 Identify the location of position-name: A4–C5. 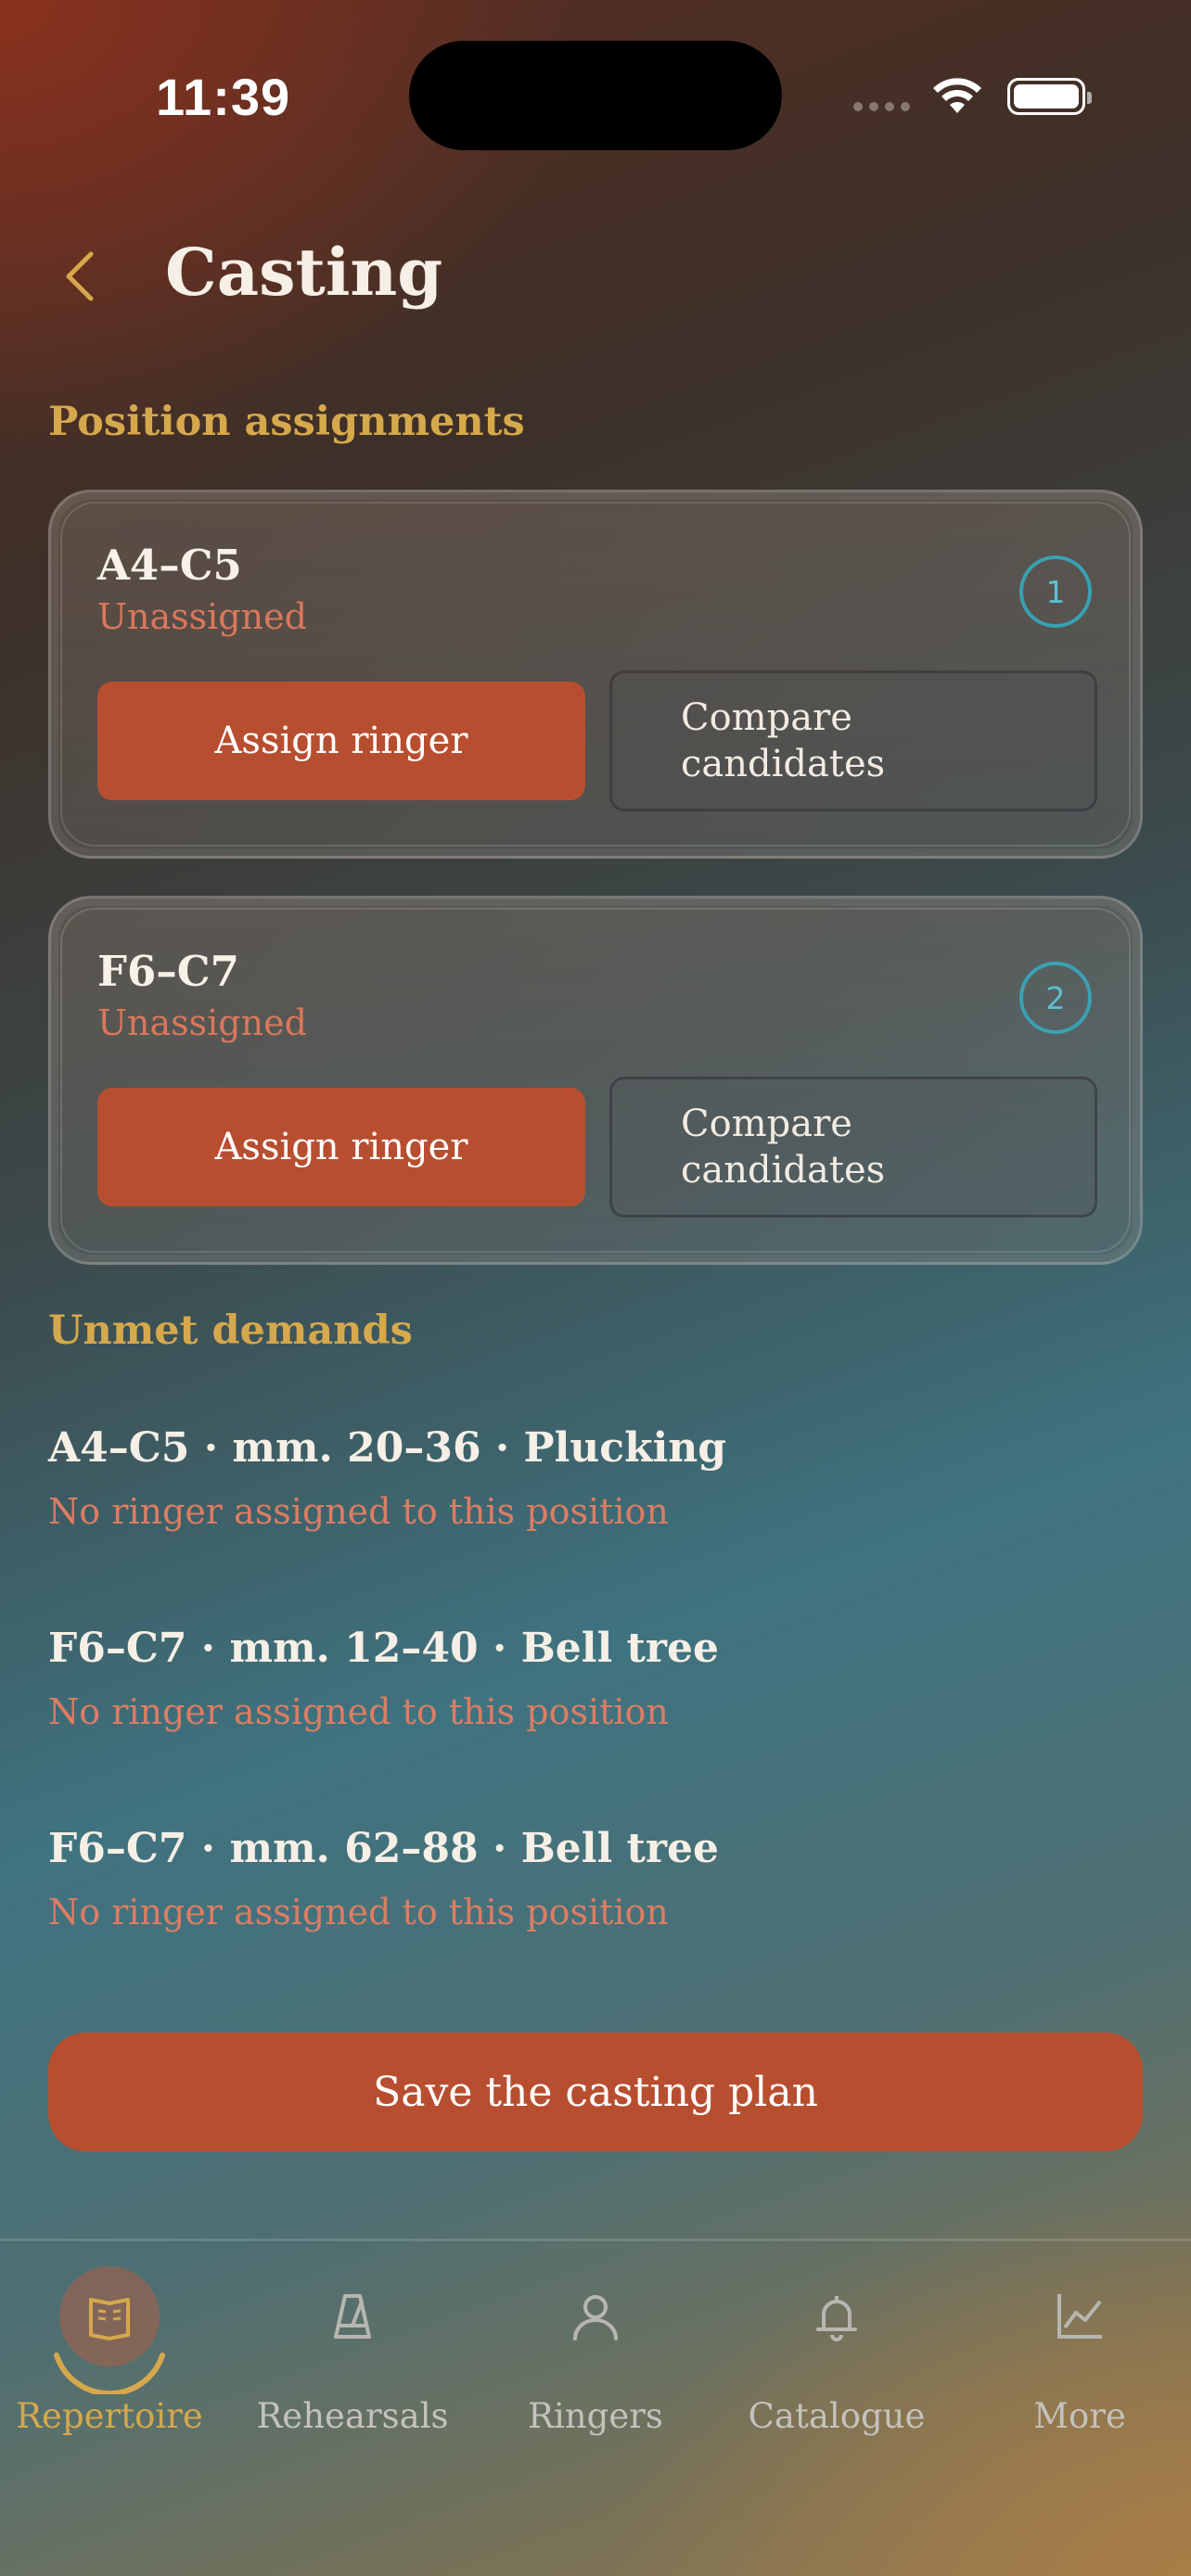
(169, 565).